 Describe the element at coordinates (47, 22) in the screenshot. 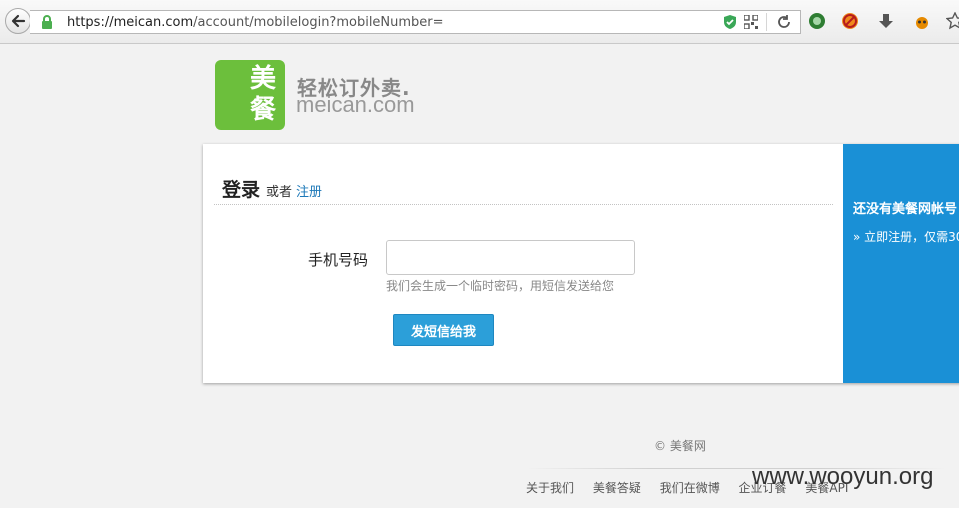

I see `lock-icon` at that location.